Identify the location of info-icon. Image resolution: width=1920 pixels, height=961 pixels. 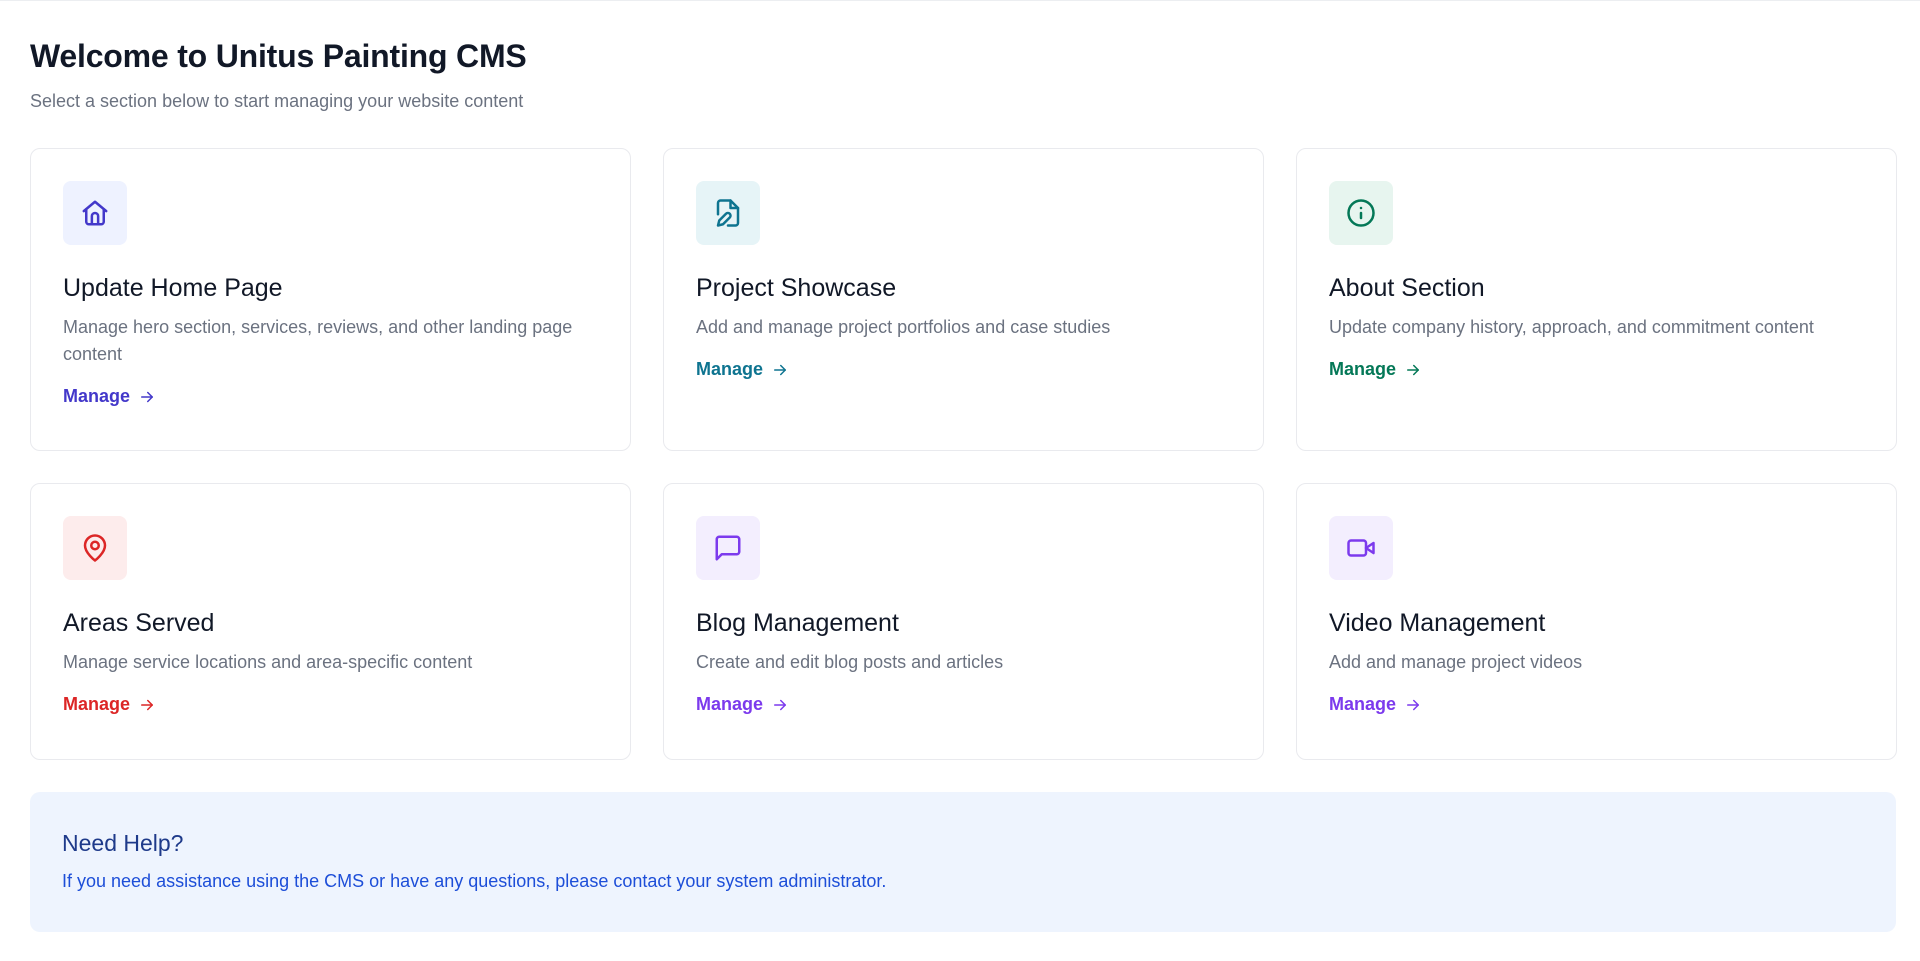
(1361, 213).